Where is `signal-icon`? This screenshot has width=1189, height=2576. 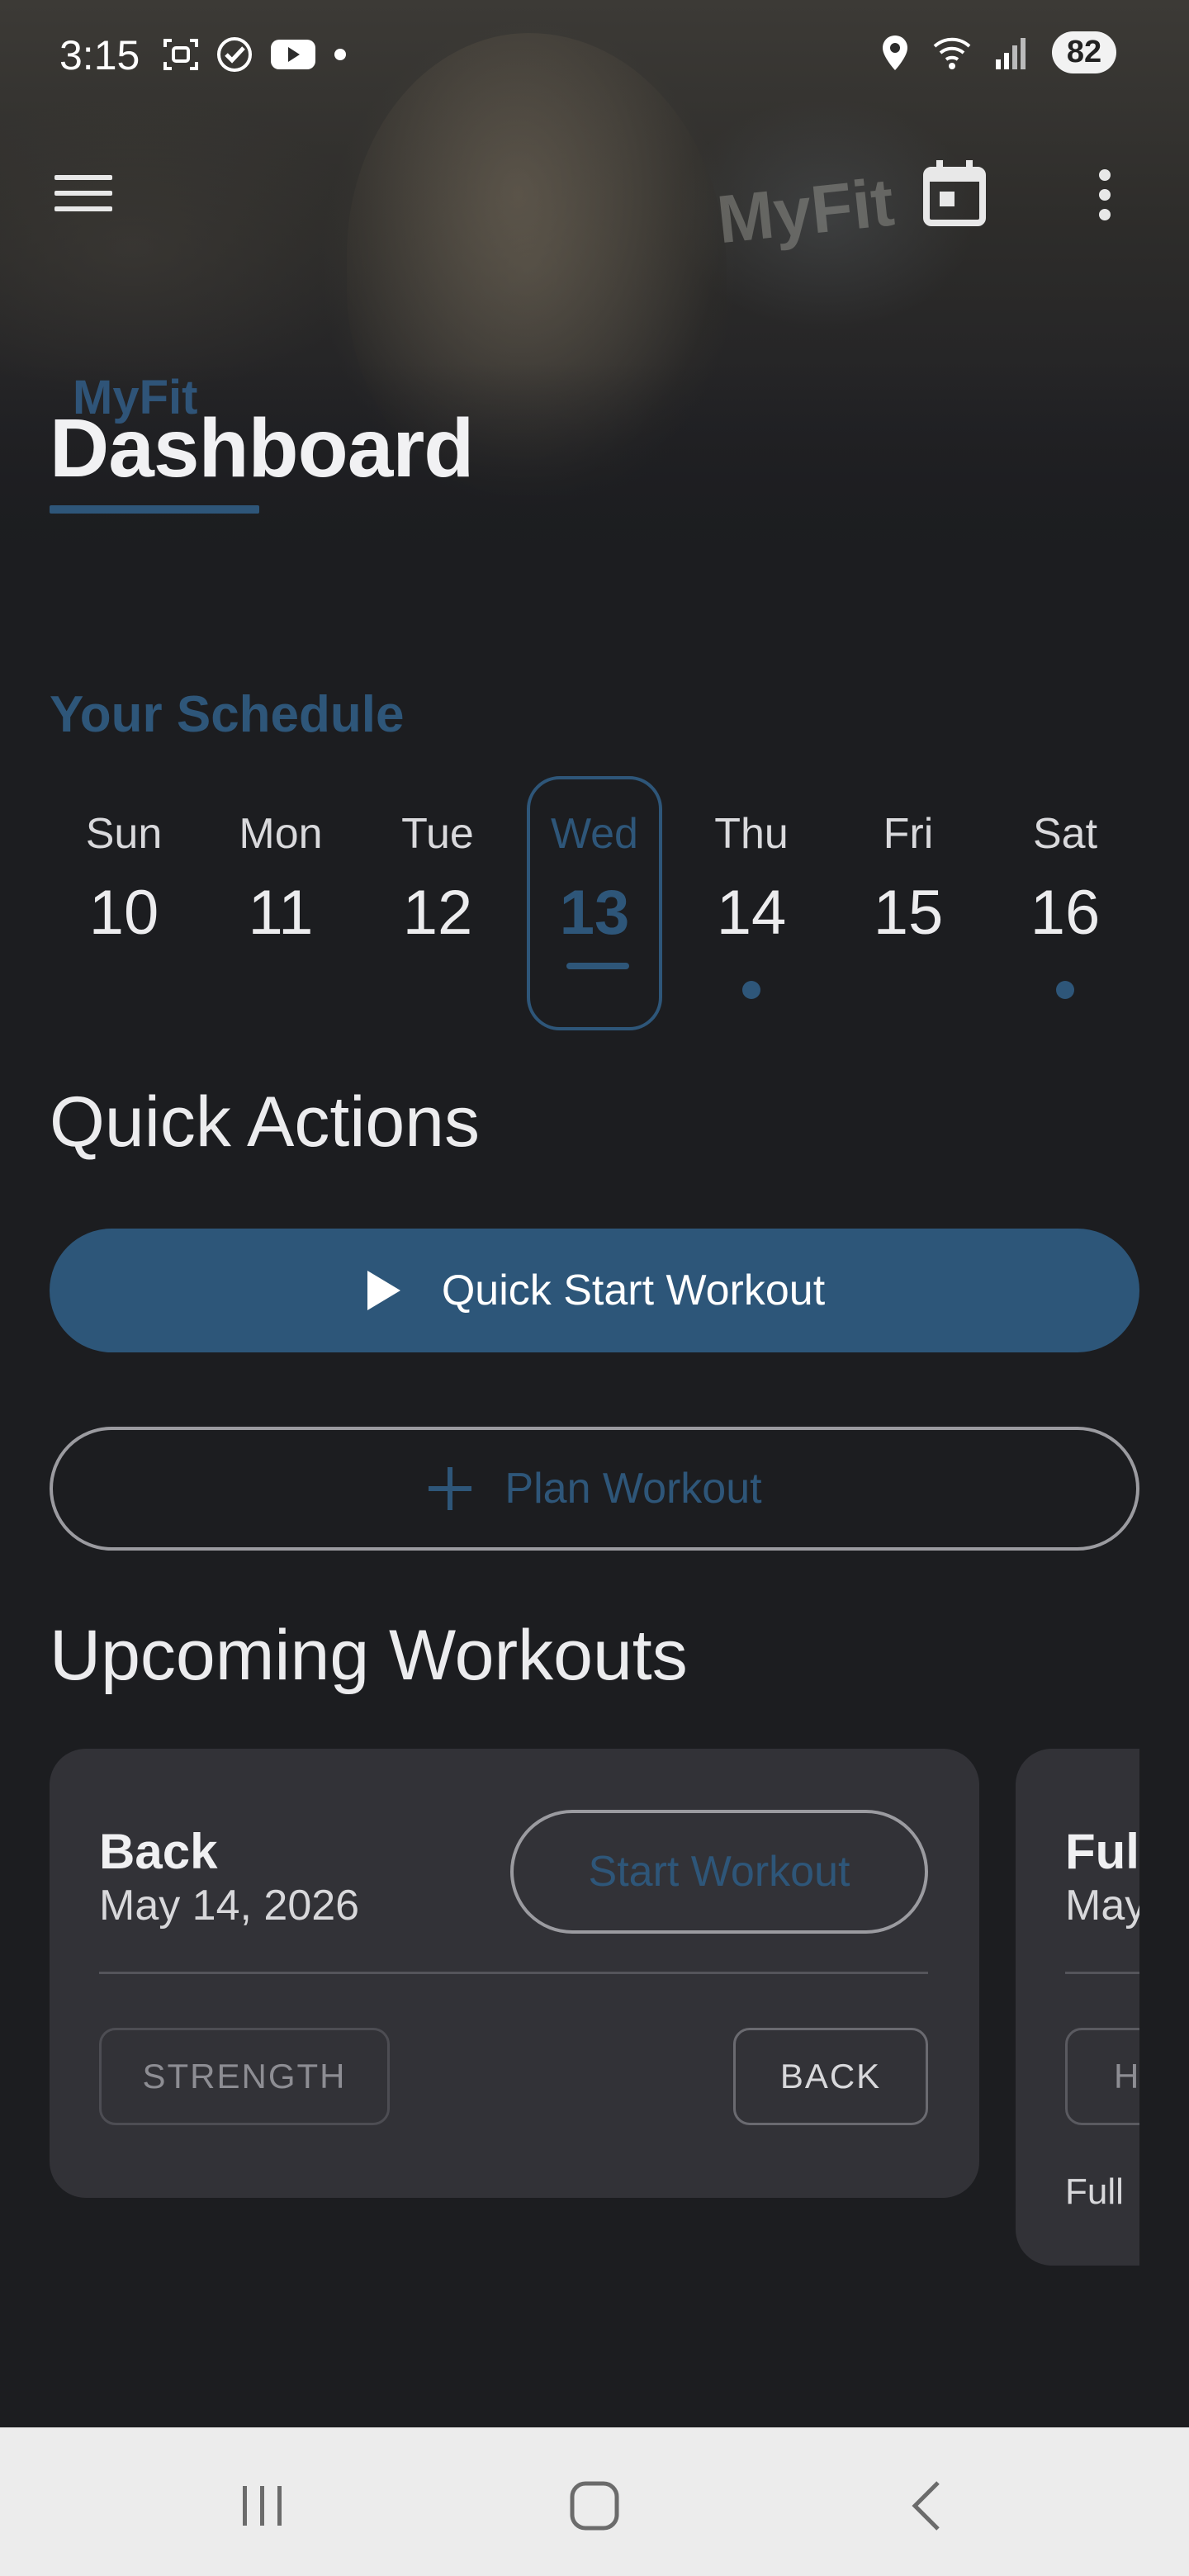 signal-icon is located at coordinates (1011, 53).